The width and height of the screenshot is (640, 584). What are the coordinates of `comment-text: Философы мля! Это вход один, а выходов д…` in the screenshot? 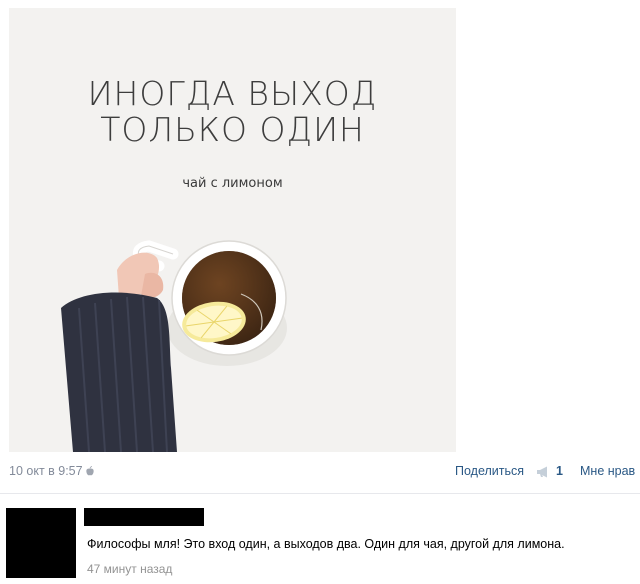 It's located at (326, 544).